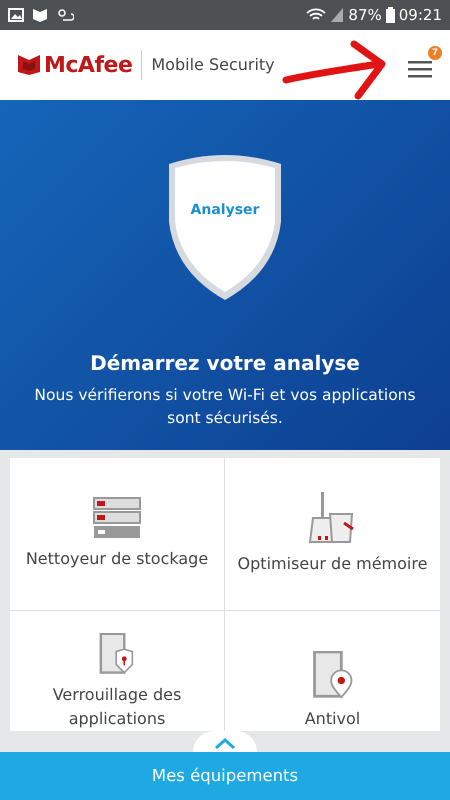 The image size is (450, 800). I want to click on signal-icon, so click(337, 15).